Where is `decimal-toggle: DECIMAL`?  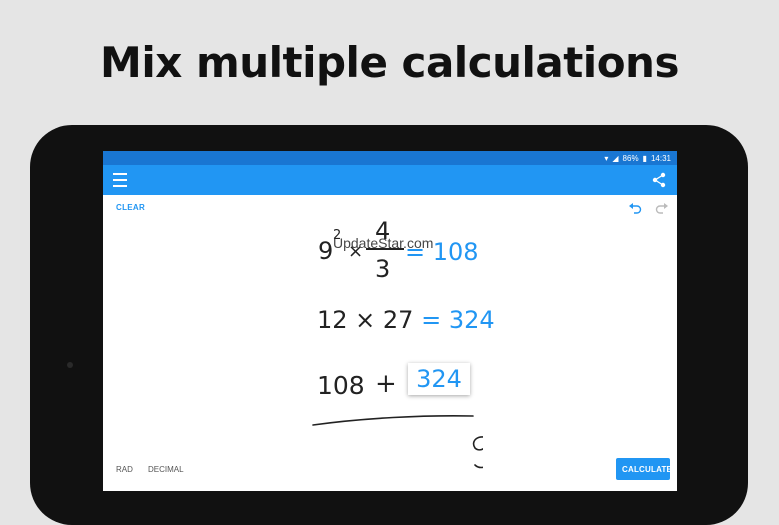 decimal-toggle: DECIMAL is located at coordinates (166, 469).